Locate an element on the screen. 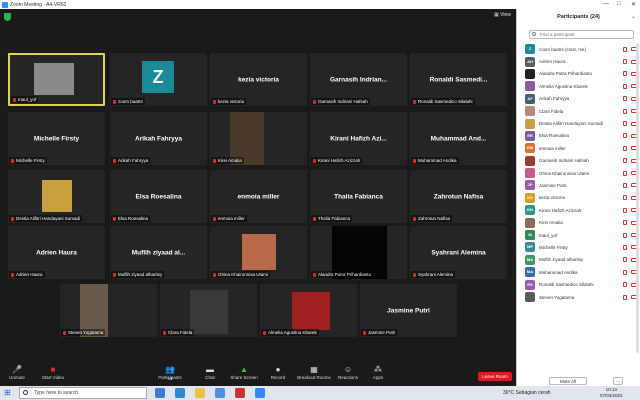 Image resolution: width=640 pixels, height=400 pixels. taskbar-clock: 10:13 07/03/2022 is located at coordinates (611, 393).